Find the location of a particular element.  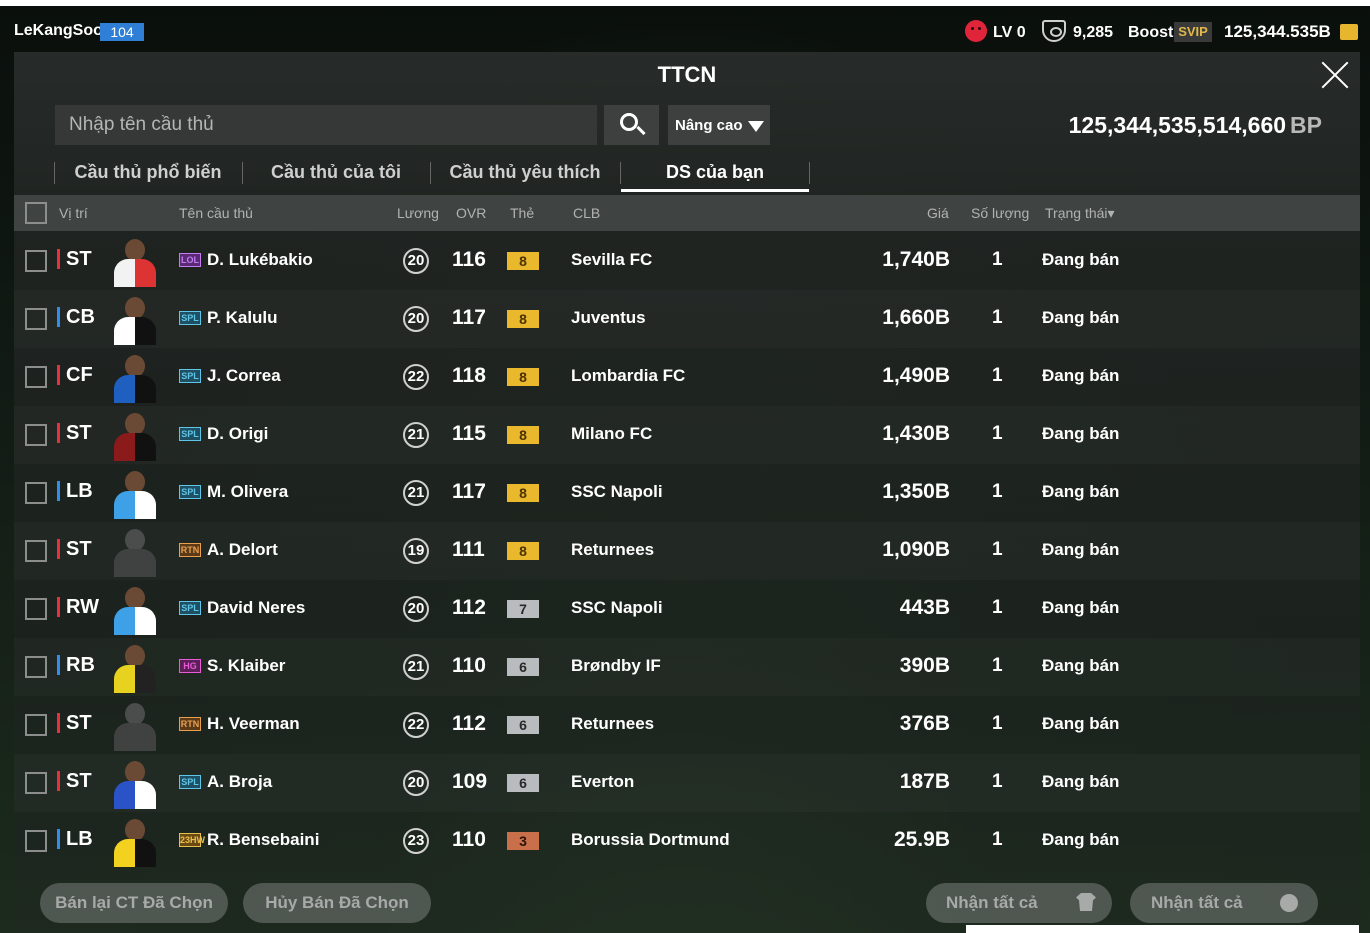

cancel-selected-button: Hủy Bán Đã Chọn is located at coordinates (337, 903).